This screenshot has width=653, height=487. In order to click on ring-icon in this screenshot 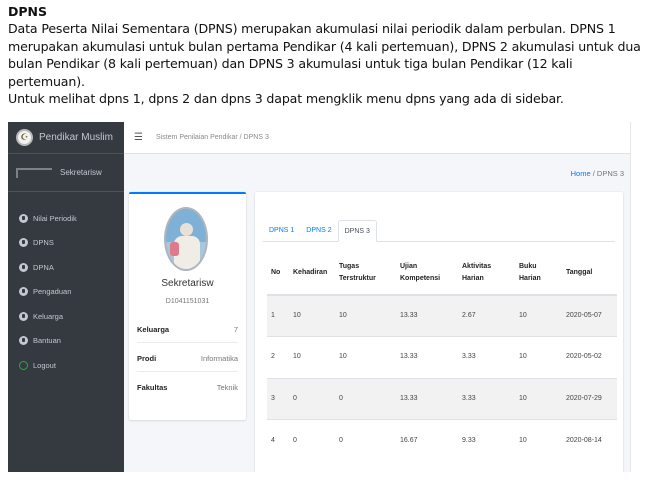, I will do `click(23, 365)`.